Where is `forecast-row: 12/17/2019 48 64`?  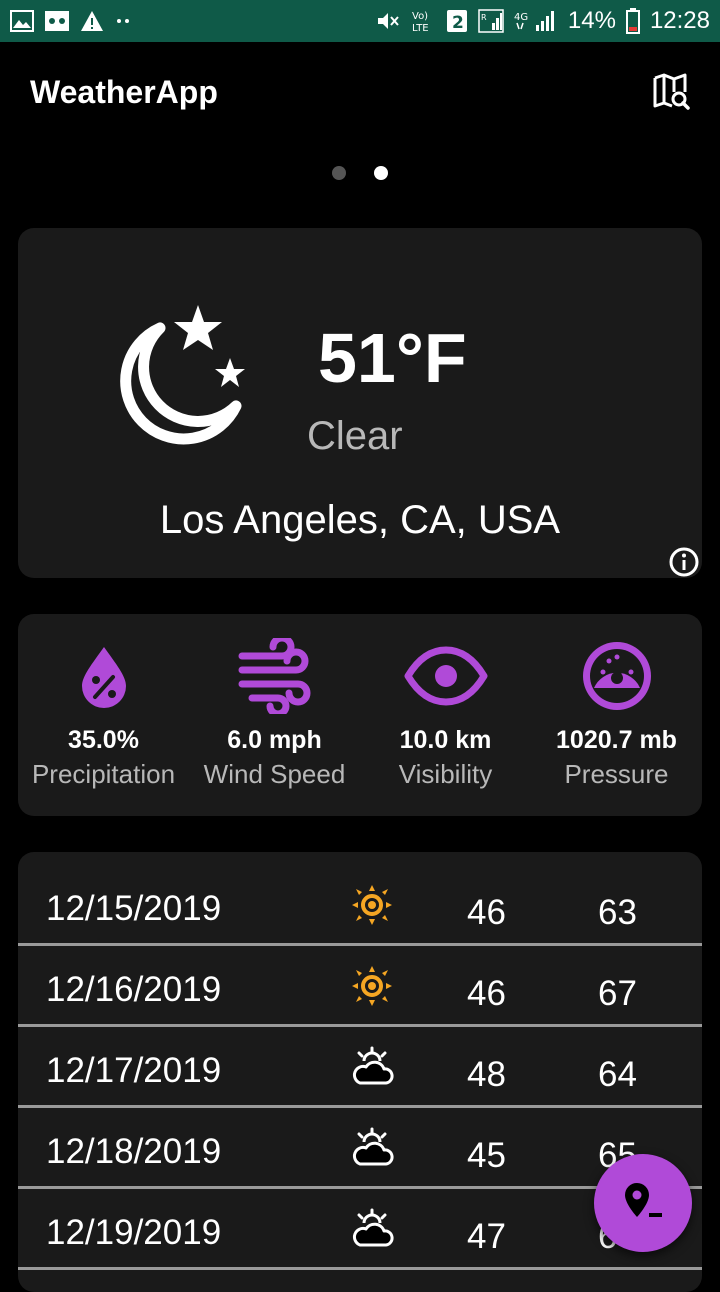 forecast-row: 12/17/2019 48 64 is located at coordinates (360, 1067).